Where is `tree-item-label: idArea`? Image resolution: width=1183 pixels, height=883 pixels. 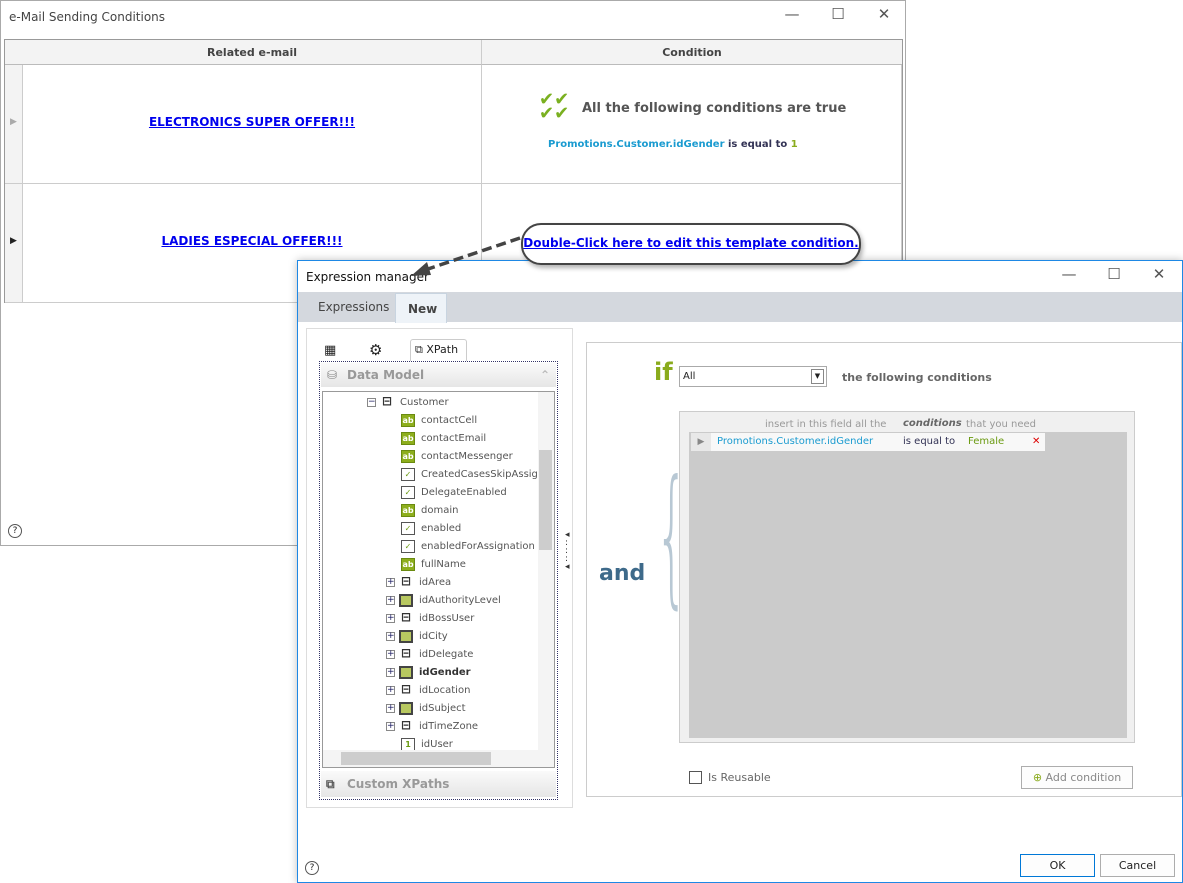
tree-item-label: idArea is located at coordinates (435, 582).